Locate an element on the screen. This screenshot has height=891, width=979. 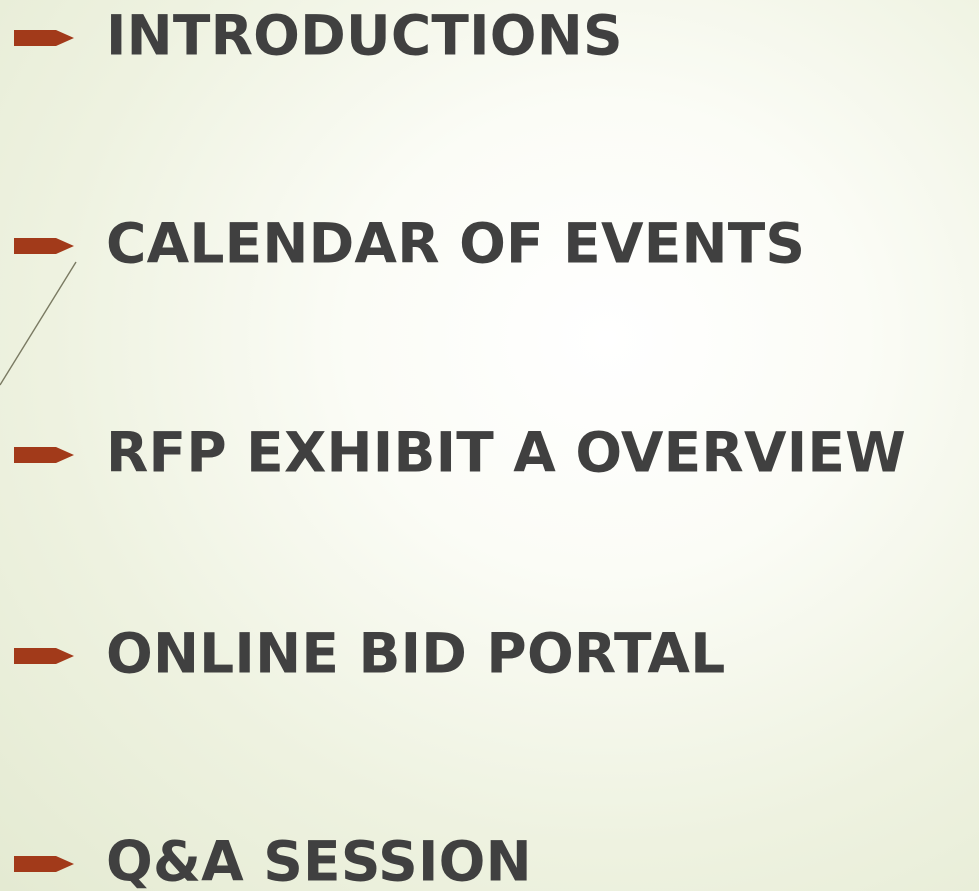
agenda-item-rfp-exhibit-a-overview: RFP EXHIBIT A OVERVIEW is located at coordinates (489, 453).